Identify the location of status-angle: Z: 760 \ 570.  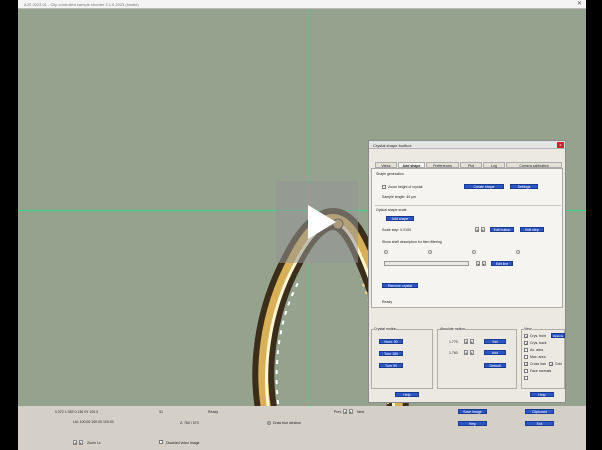
(189, 423).